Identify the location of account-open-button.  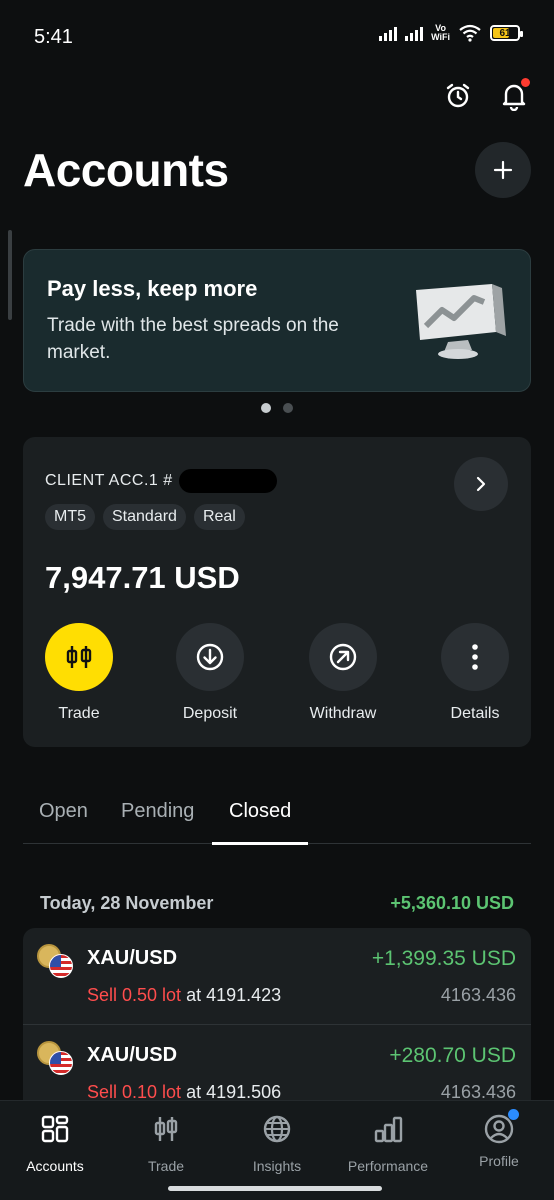
(481, 484).